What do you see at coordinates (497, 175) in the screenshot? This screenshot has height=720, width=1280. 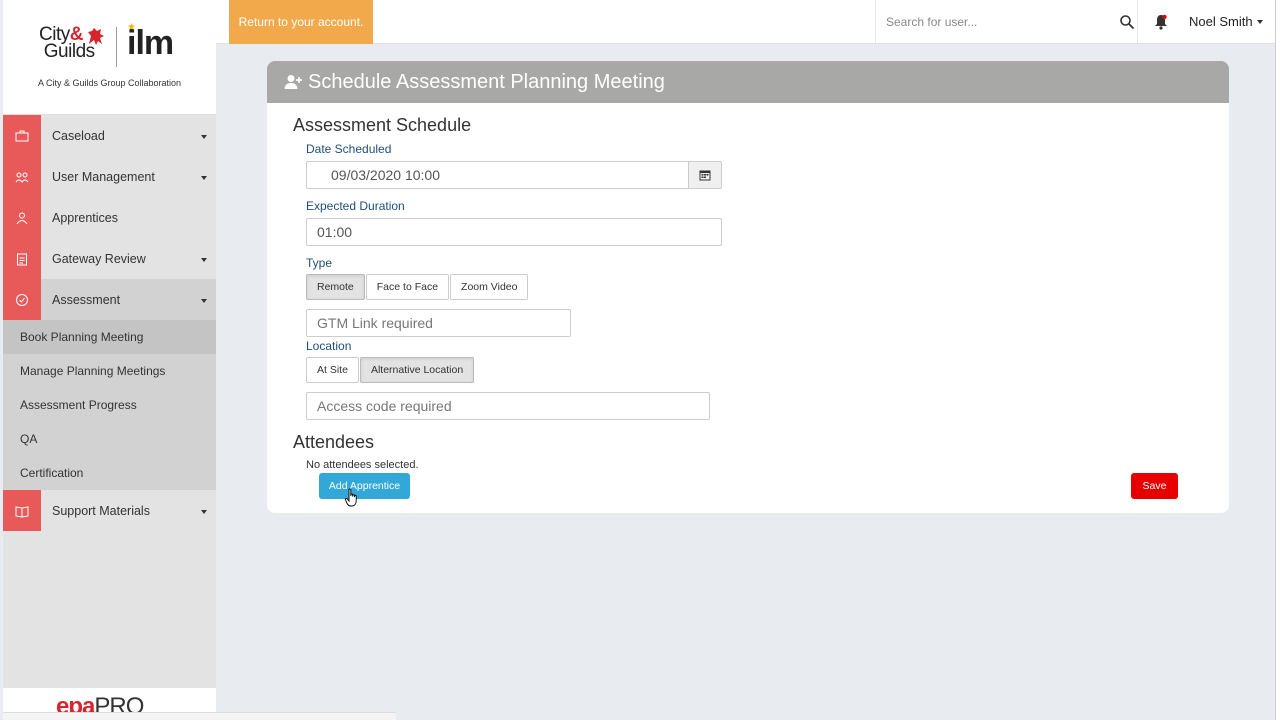 I see `date-scheduled-input` at bounding box center [497, 175].